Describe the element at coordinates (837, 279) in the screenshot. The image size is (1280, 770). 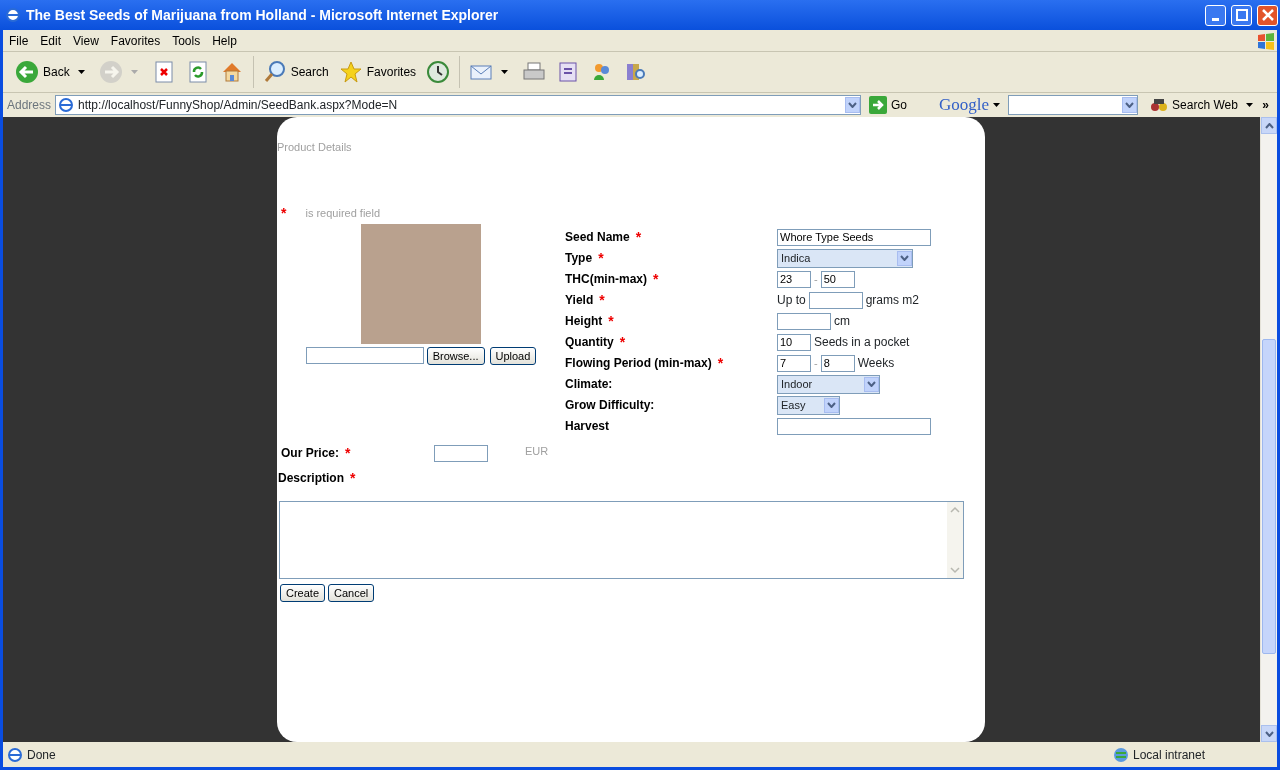
I see `input-field: 50` at that location.